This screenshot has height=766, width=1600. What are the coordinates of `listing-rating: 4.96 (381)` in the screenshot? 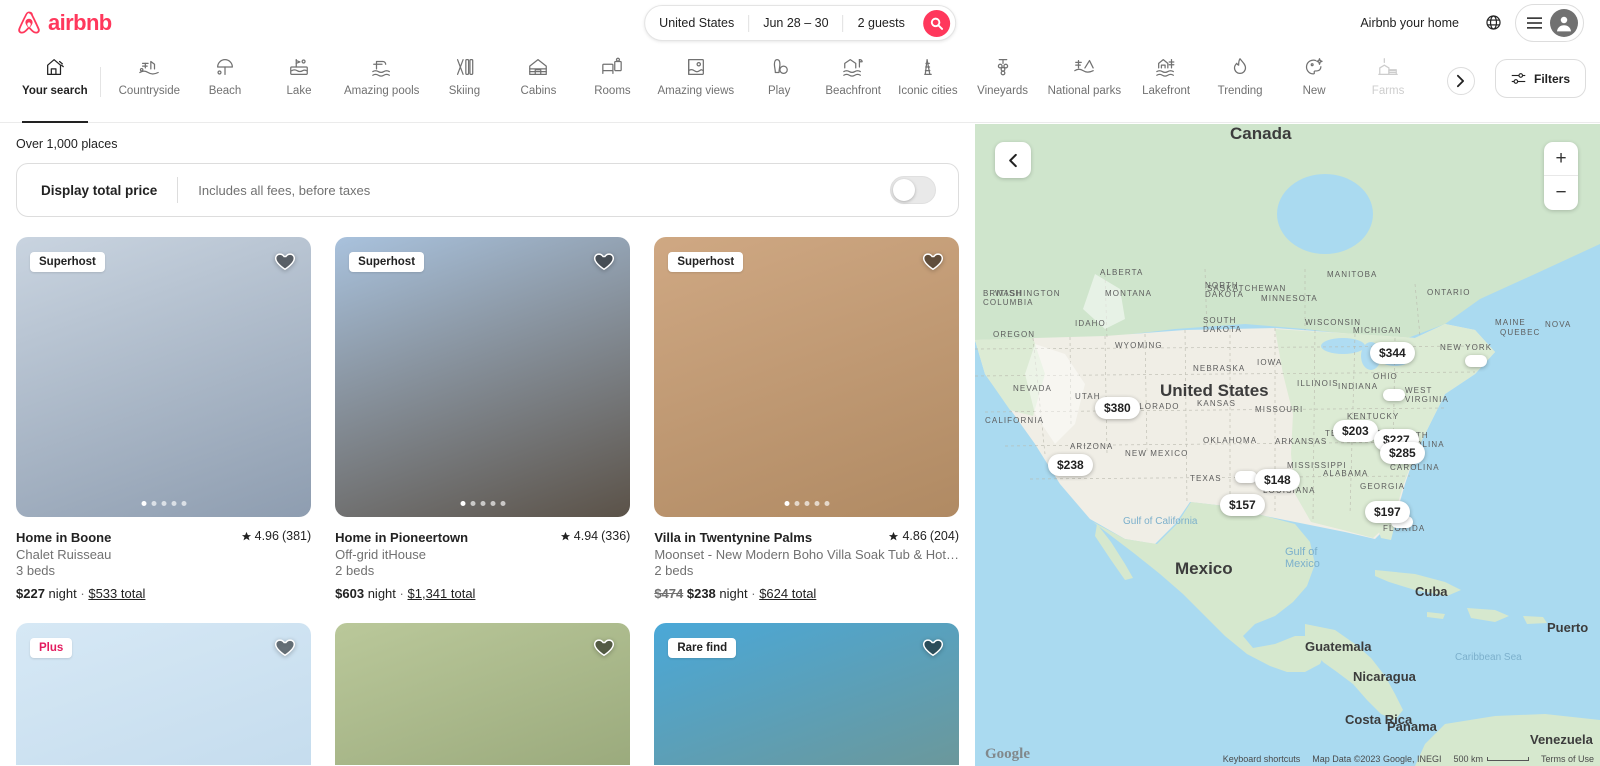 It's located at (276, 536).